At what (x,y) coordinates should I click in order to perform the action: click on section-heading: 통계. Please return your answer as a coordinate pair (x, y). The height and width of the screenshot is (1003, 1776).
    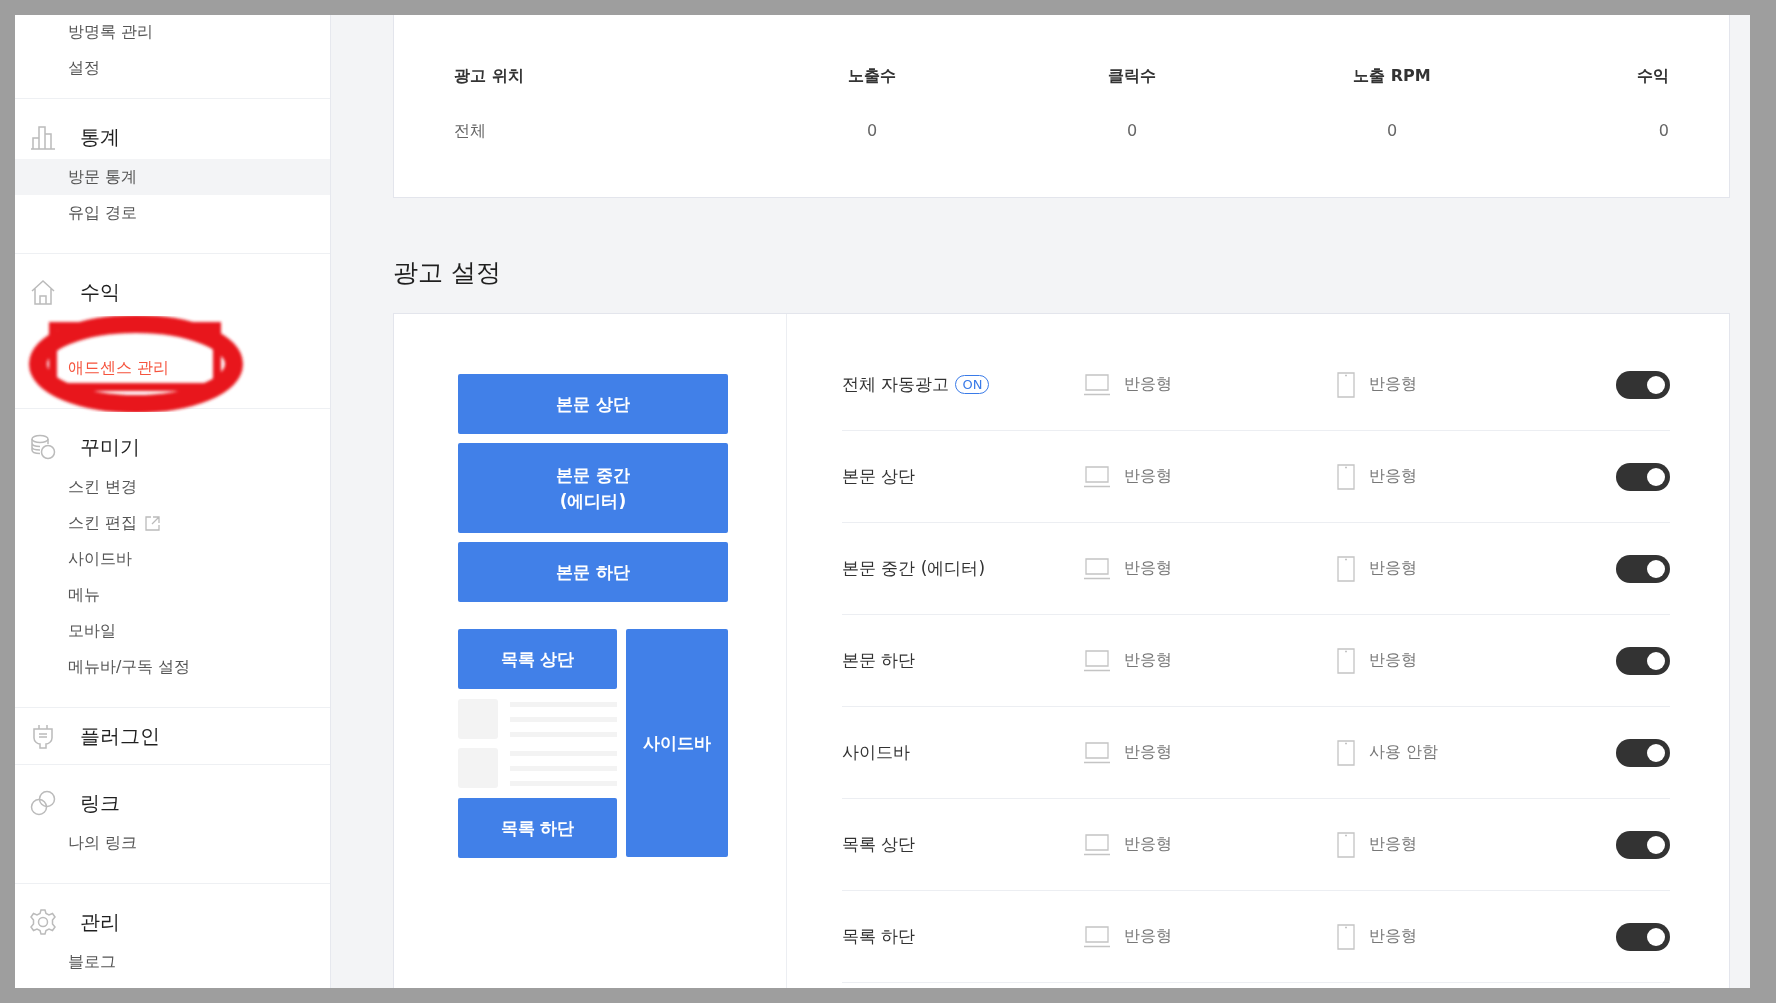
    Looking at the image, I should click on (100, 137).